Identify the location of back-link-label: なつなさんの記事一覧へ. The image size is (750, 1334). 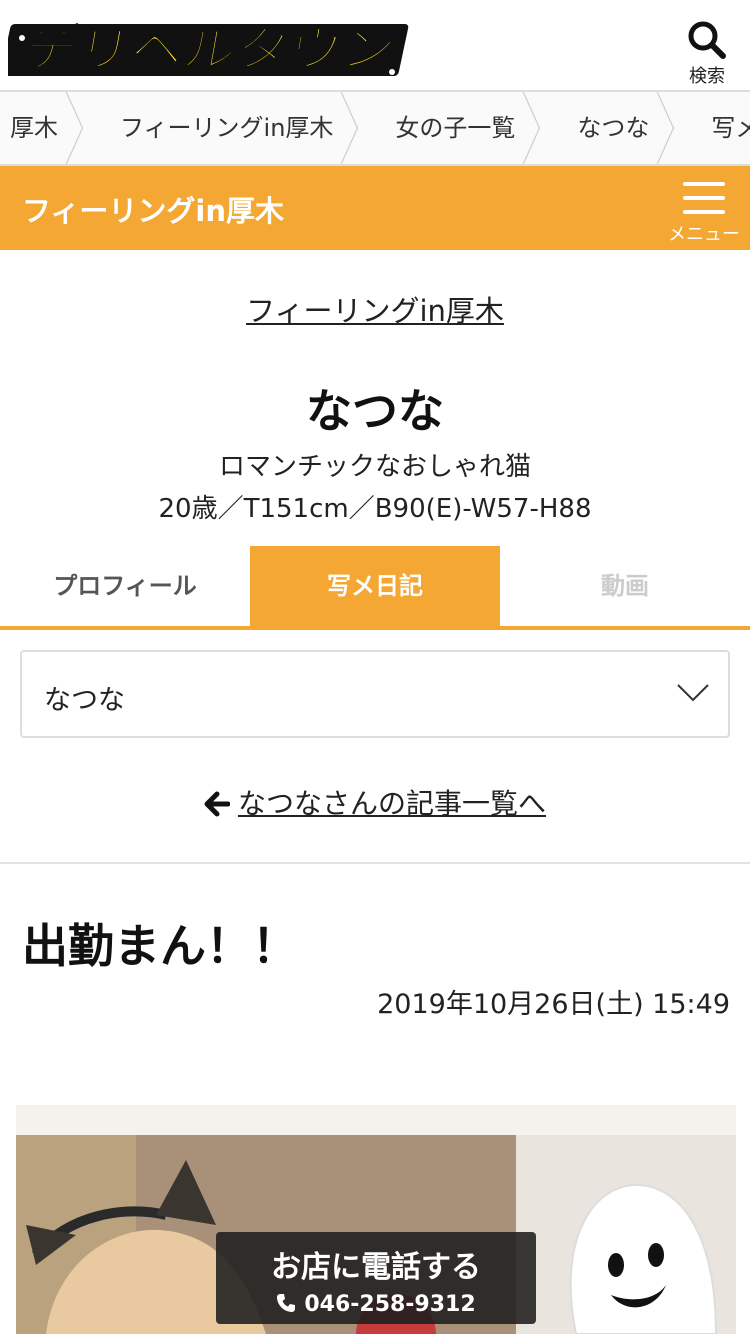
(391, 803).